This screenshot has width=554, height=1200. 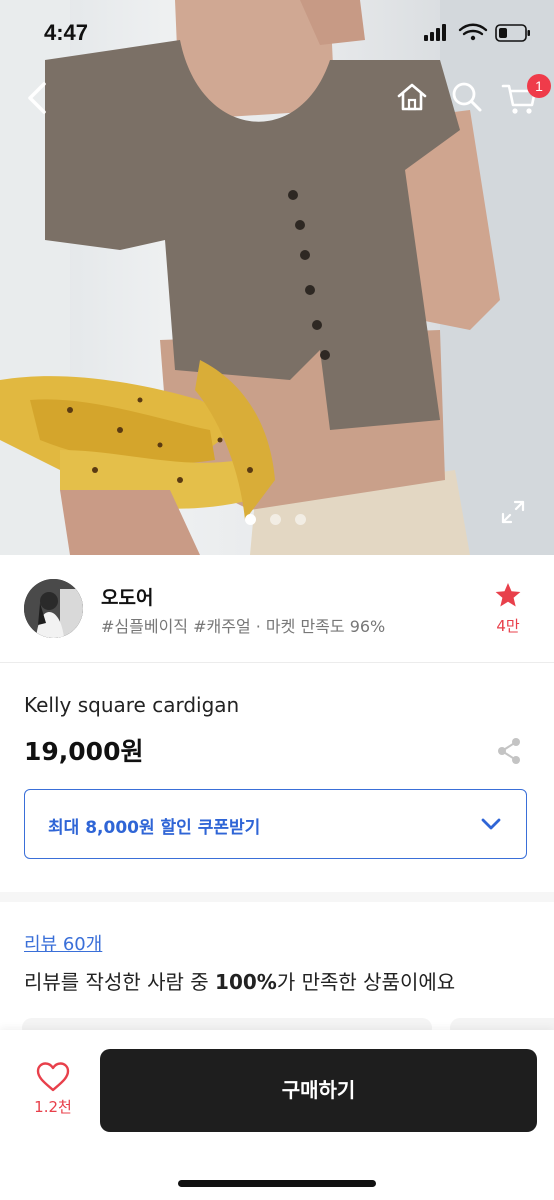 What do you see at coordinates (277, 1183) in the screenshot?
I see `home-indicator` at bounding box center [277, 1183].